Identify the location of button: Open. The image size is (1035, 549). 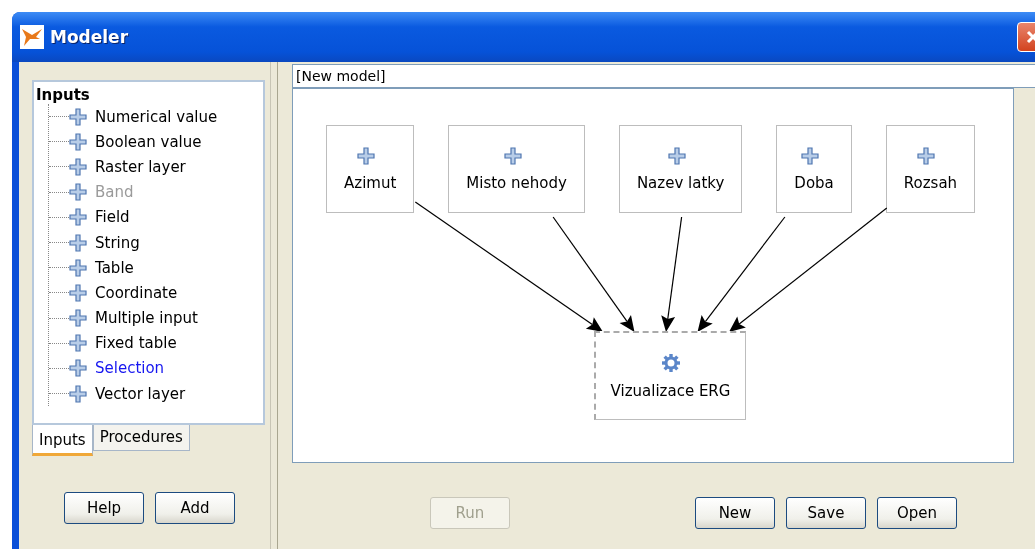
(917, 513).